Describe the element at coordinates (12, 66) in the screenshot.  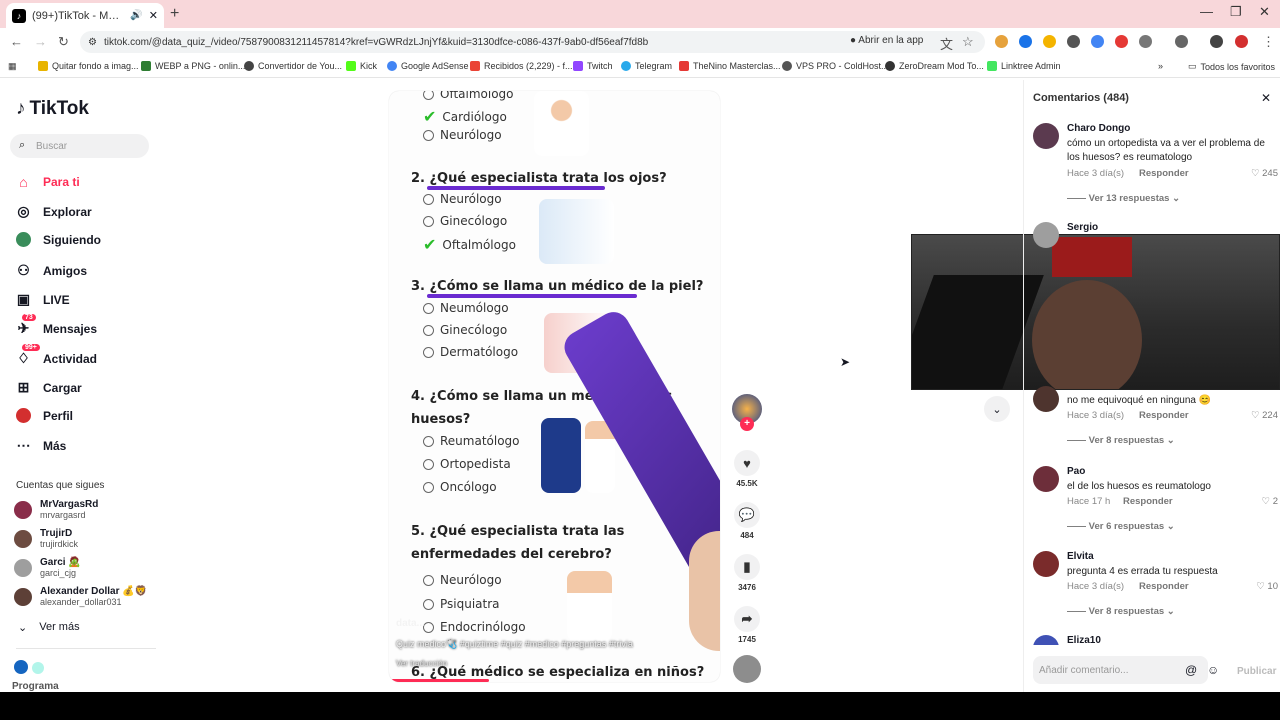
I see `apps-grid-icon: ▦` at that location.